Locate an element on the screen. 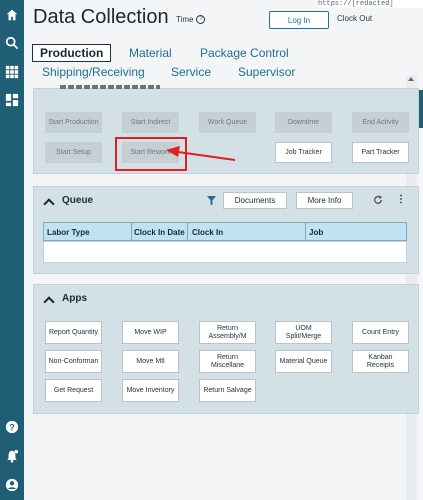  column-clock-in: Clock In is located at coordinates (207, 232).